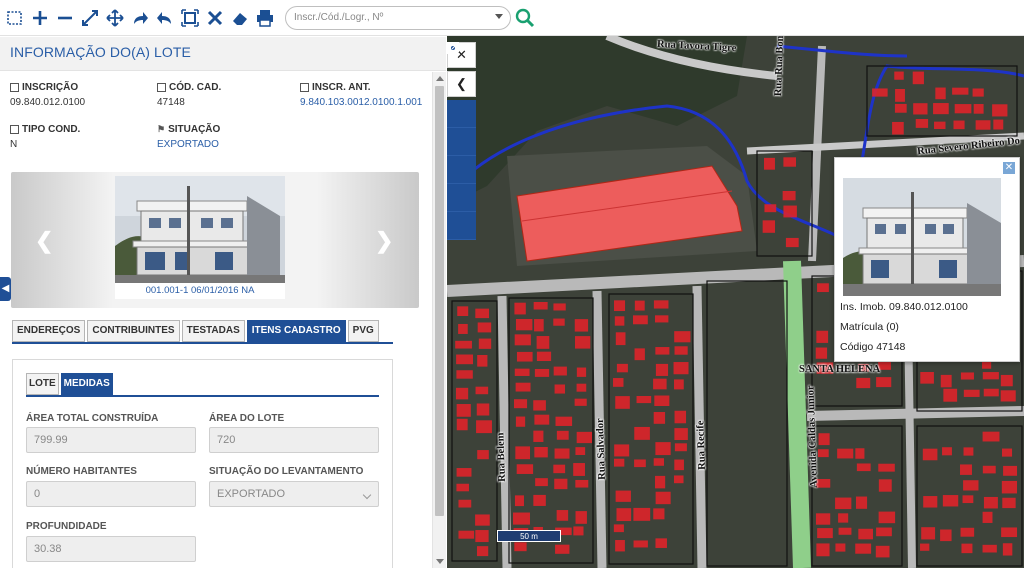 This screenshot has height=568, width=1024. Describe the element at coordinates (42, 384) in the screenshot. I see `subtab-lote: LOTE` at that location.